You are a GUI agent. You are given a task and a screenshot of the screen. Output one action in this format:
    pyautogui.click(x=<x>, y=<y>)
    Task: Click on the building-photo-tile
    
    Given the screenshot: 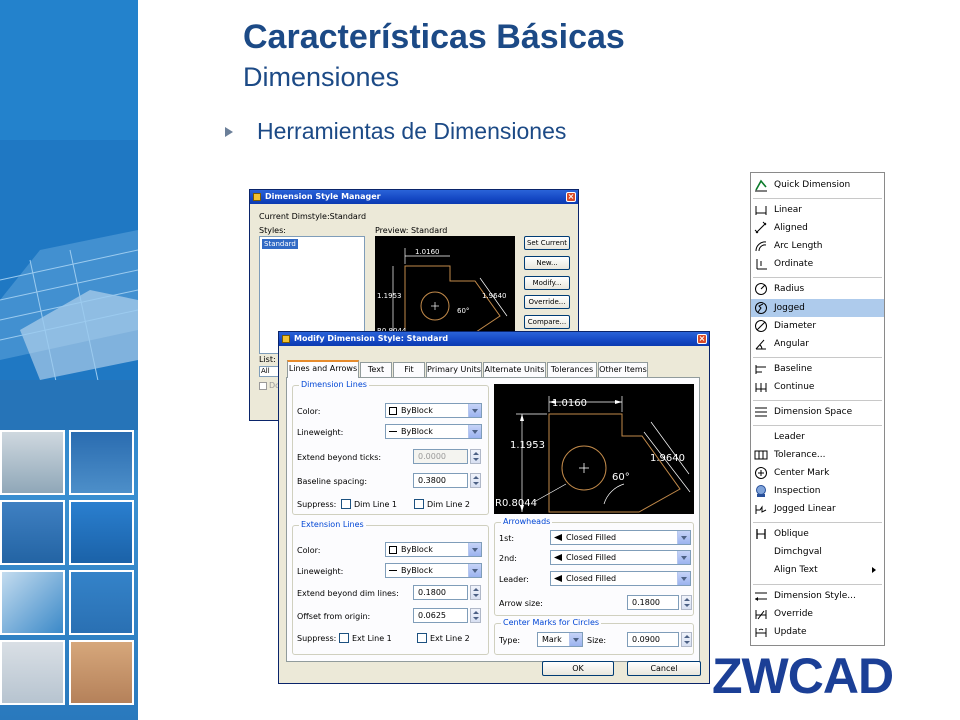 What is the action you would take?
    pyautogui.click(x=101, y=532)
    